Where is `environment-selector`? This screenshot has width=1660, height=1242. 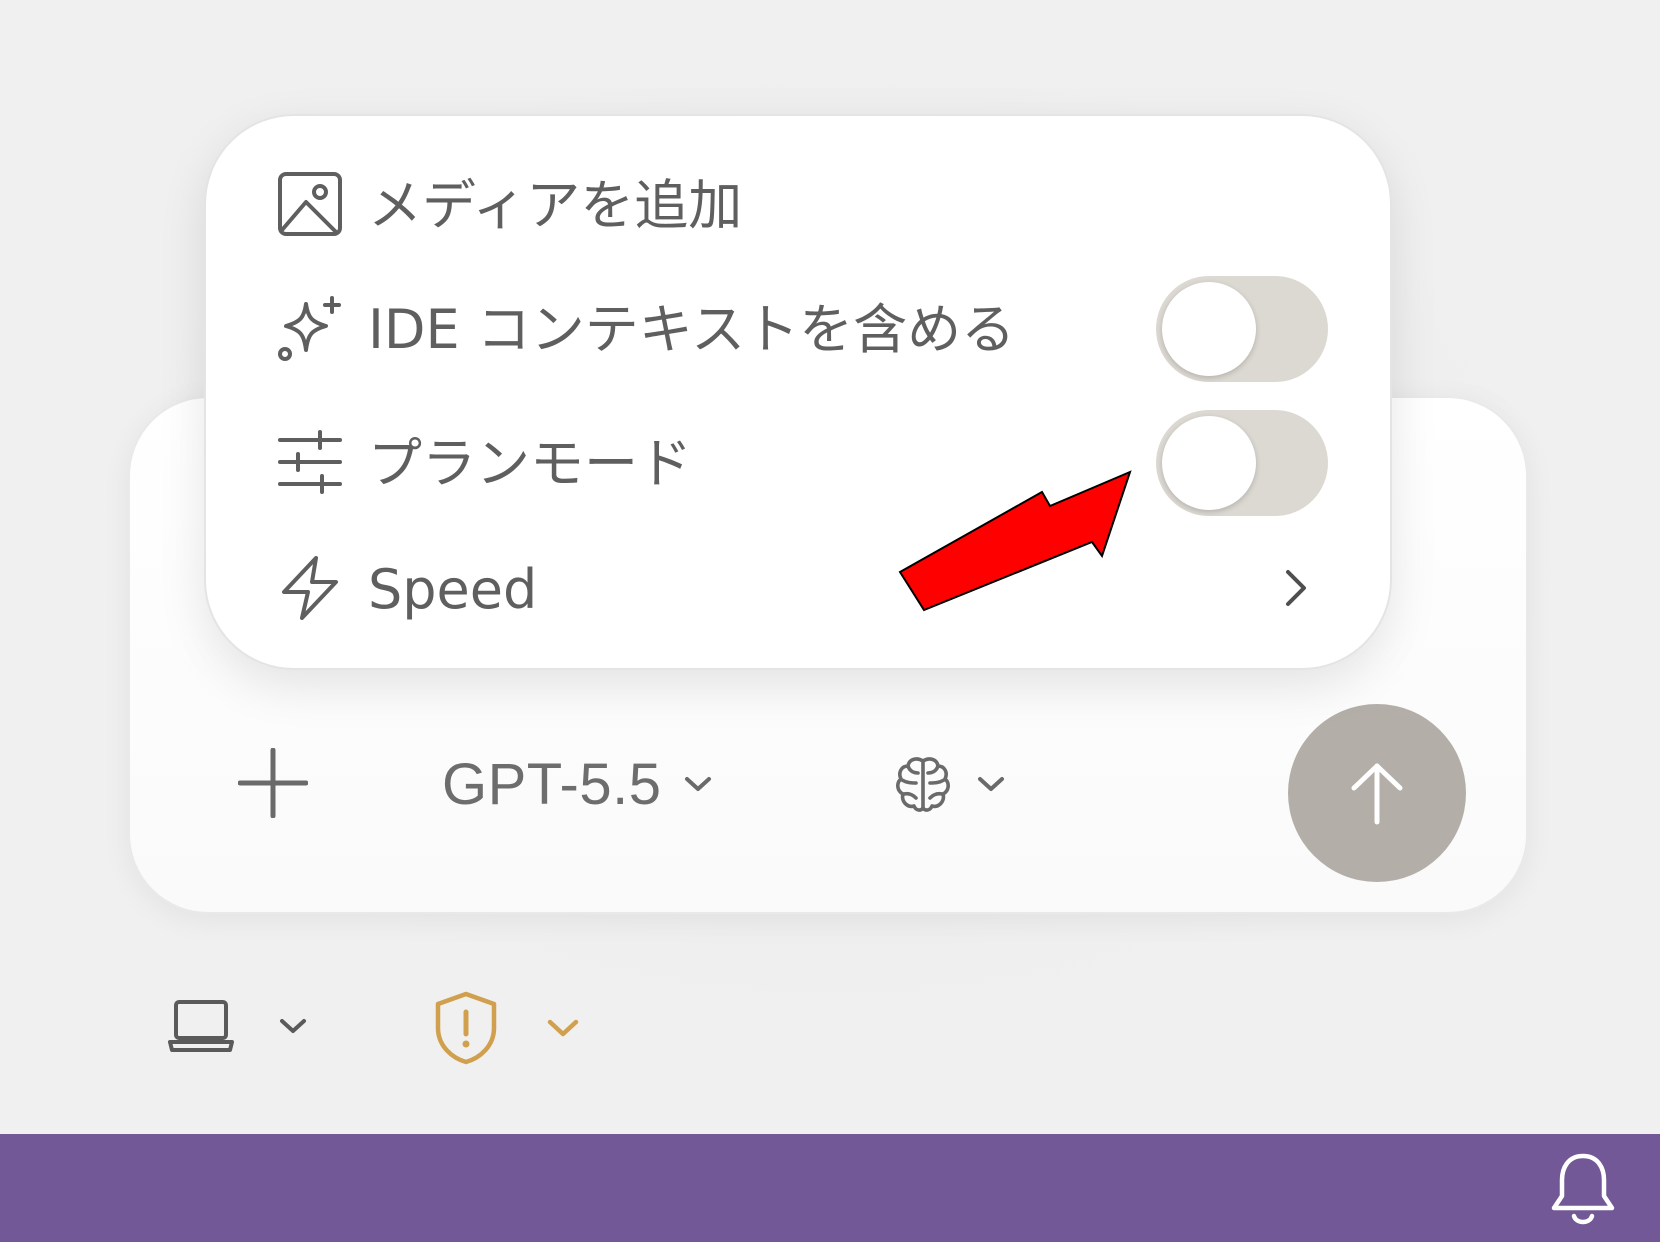
environment-selector is located at coordinates (238, 1026).